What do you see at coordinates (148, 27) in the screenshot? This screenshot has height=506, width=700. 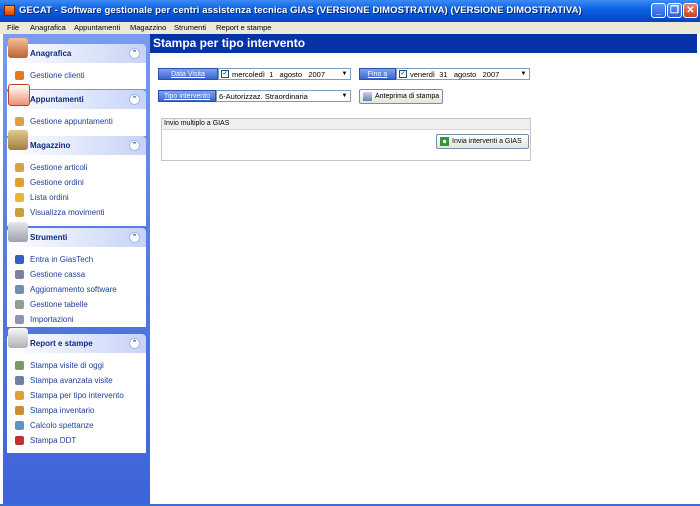 I see `menu-magazzino: Magazzino` at bounding box center [148, 27].